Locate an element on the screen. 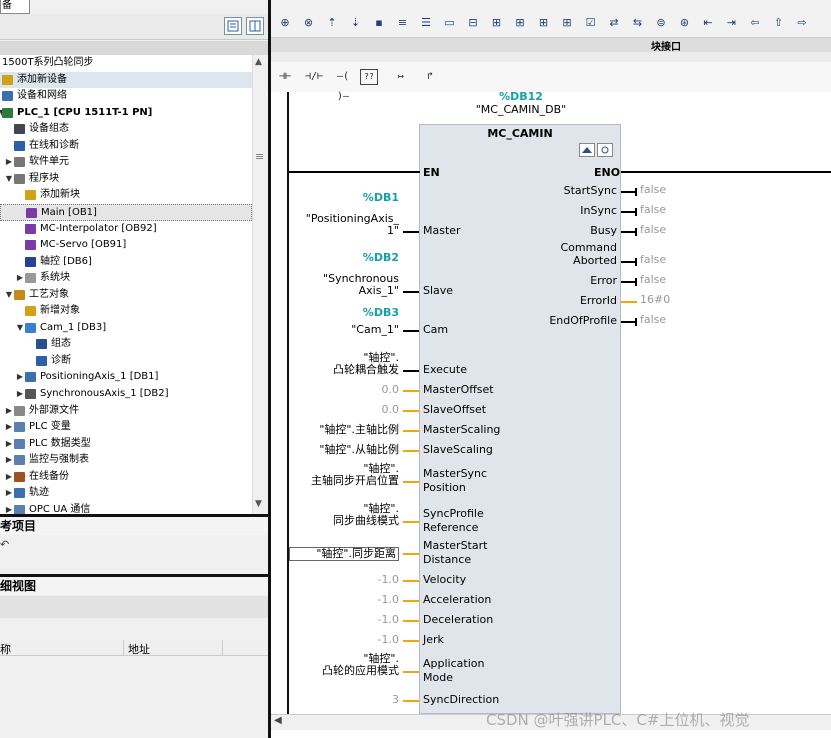 This screenshot has height=738, width=831. block-interface-label: 块接口 is located at coordinates (666, 45).